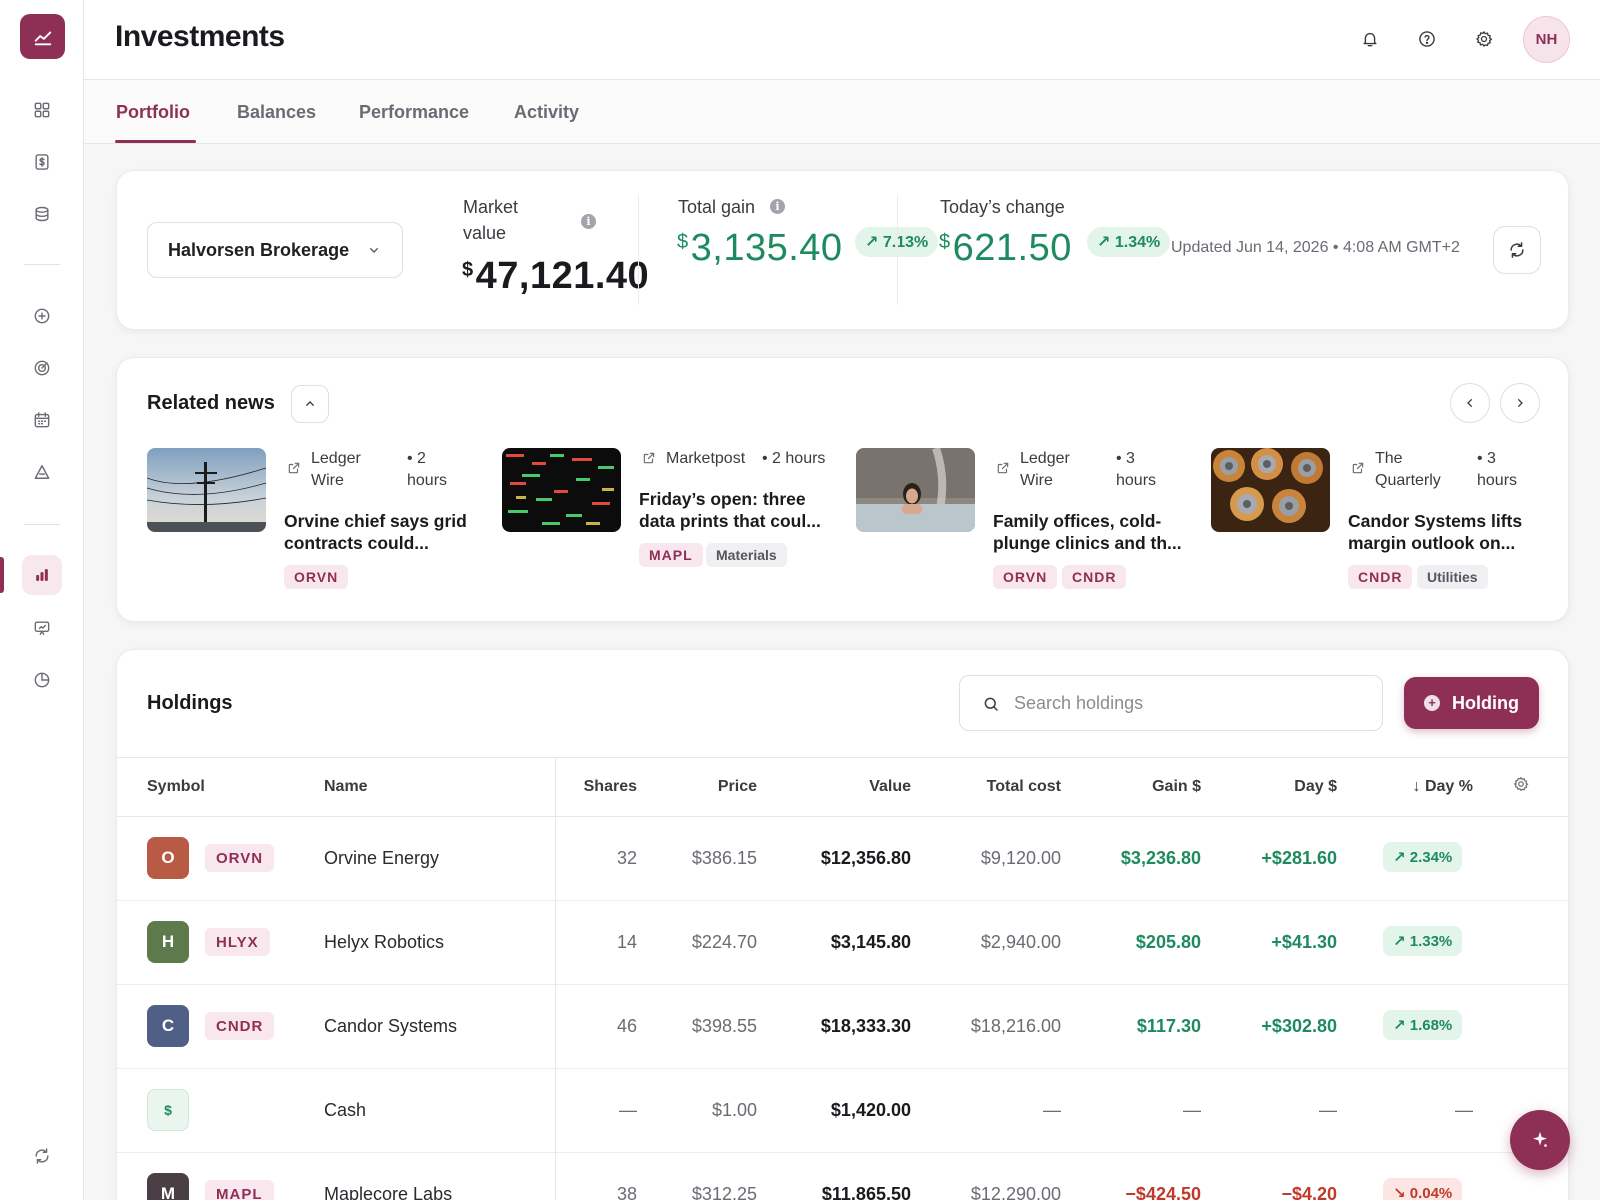 This screenshot has height=1200, width=1600. What do you see at coordinates (1471, 703) in the screenshot?
I see `add-holding-button: + Holding` at bounding box center [1471, 703].